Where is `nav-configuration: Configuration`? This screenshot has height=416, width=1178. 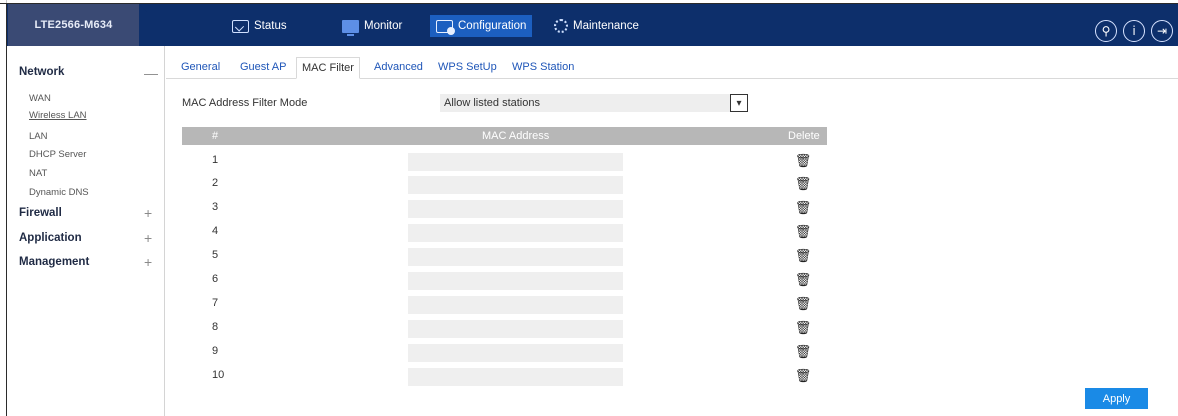 nav-configuration: Configuration is located at coordinates (481, 26).